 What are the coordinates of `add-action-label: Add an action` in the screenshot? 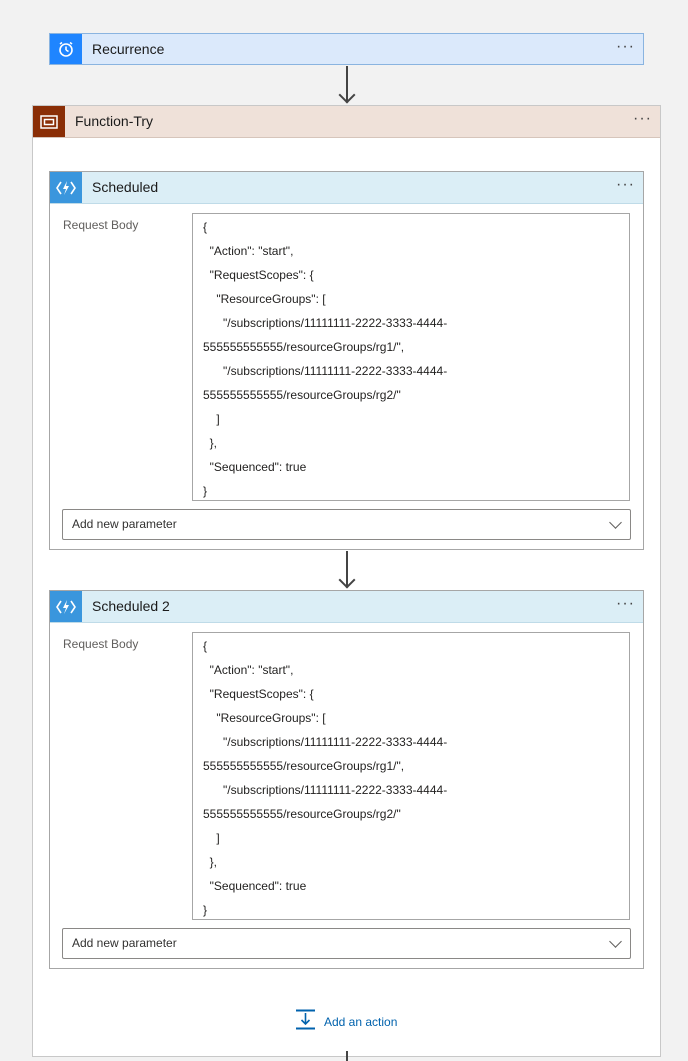 It's located at (361, 1022).